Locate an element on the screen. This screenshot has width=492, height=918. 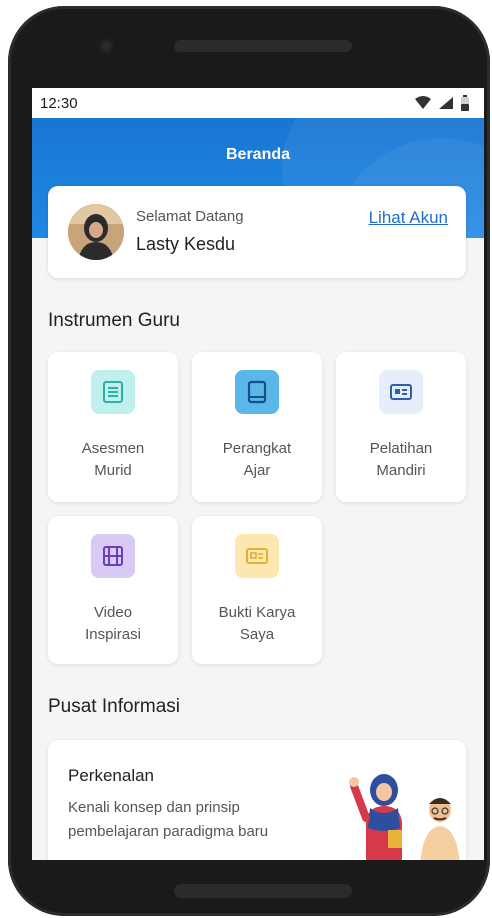
tile-label: Perangkat Ajar is located at coordinates (257, 459).